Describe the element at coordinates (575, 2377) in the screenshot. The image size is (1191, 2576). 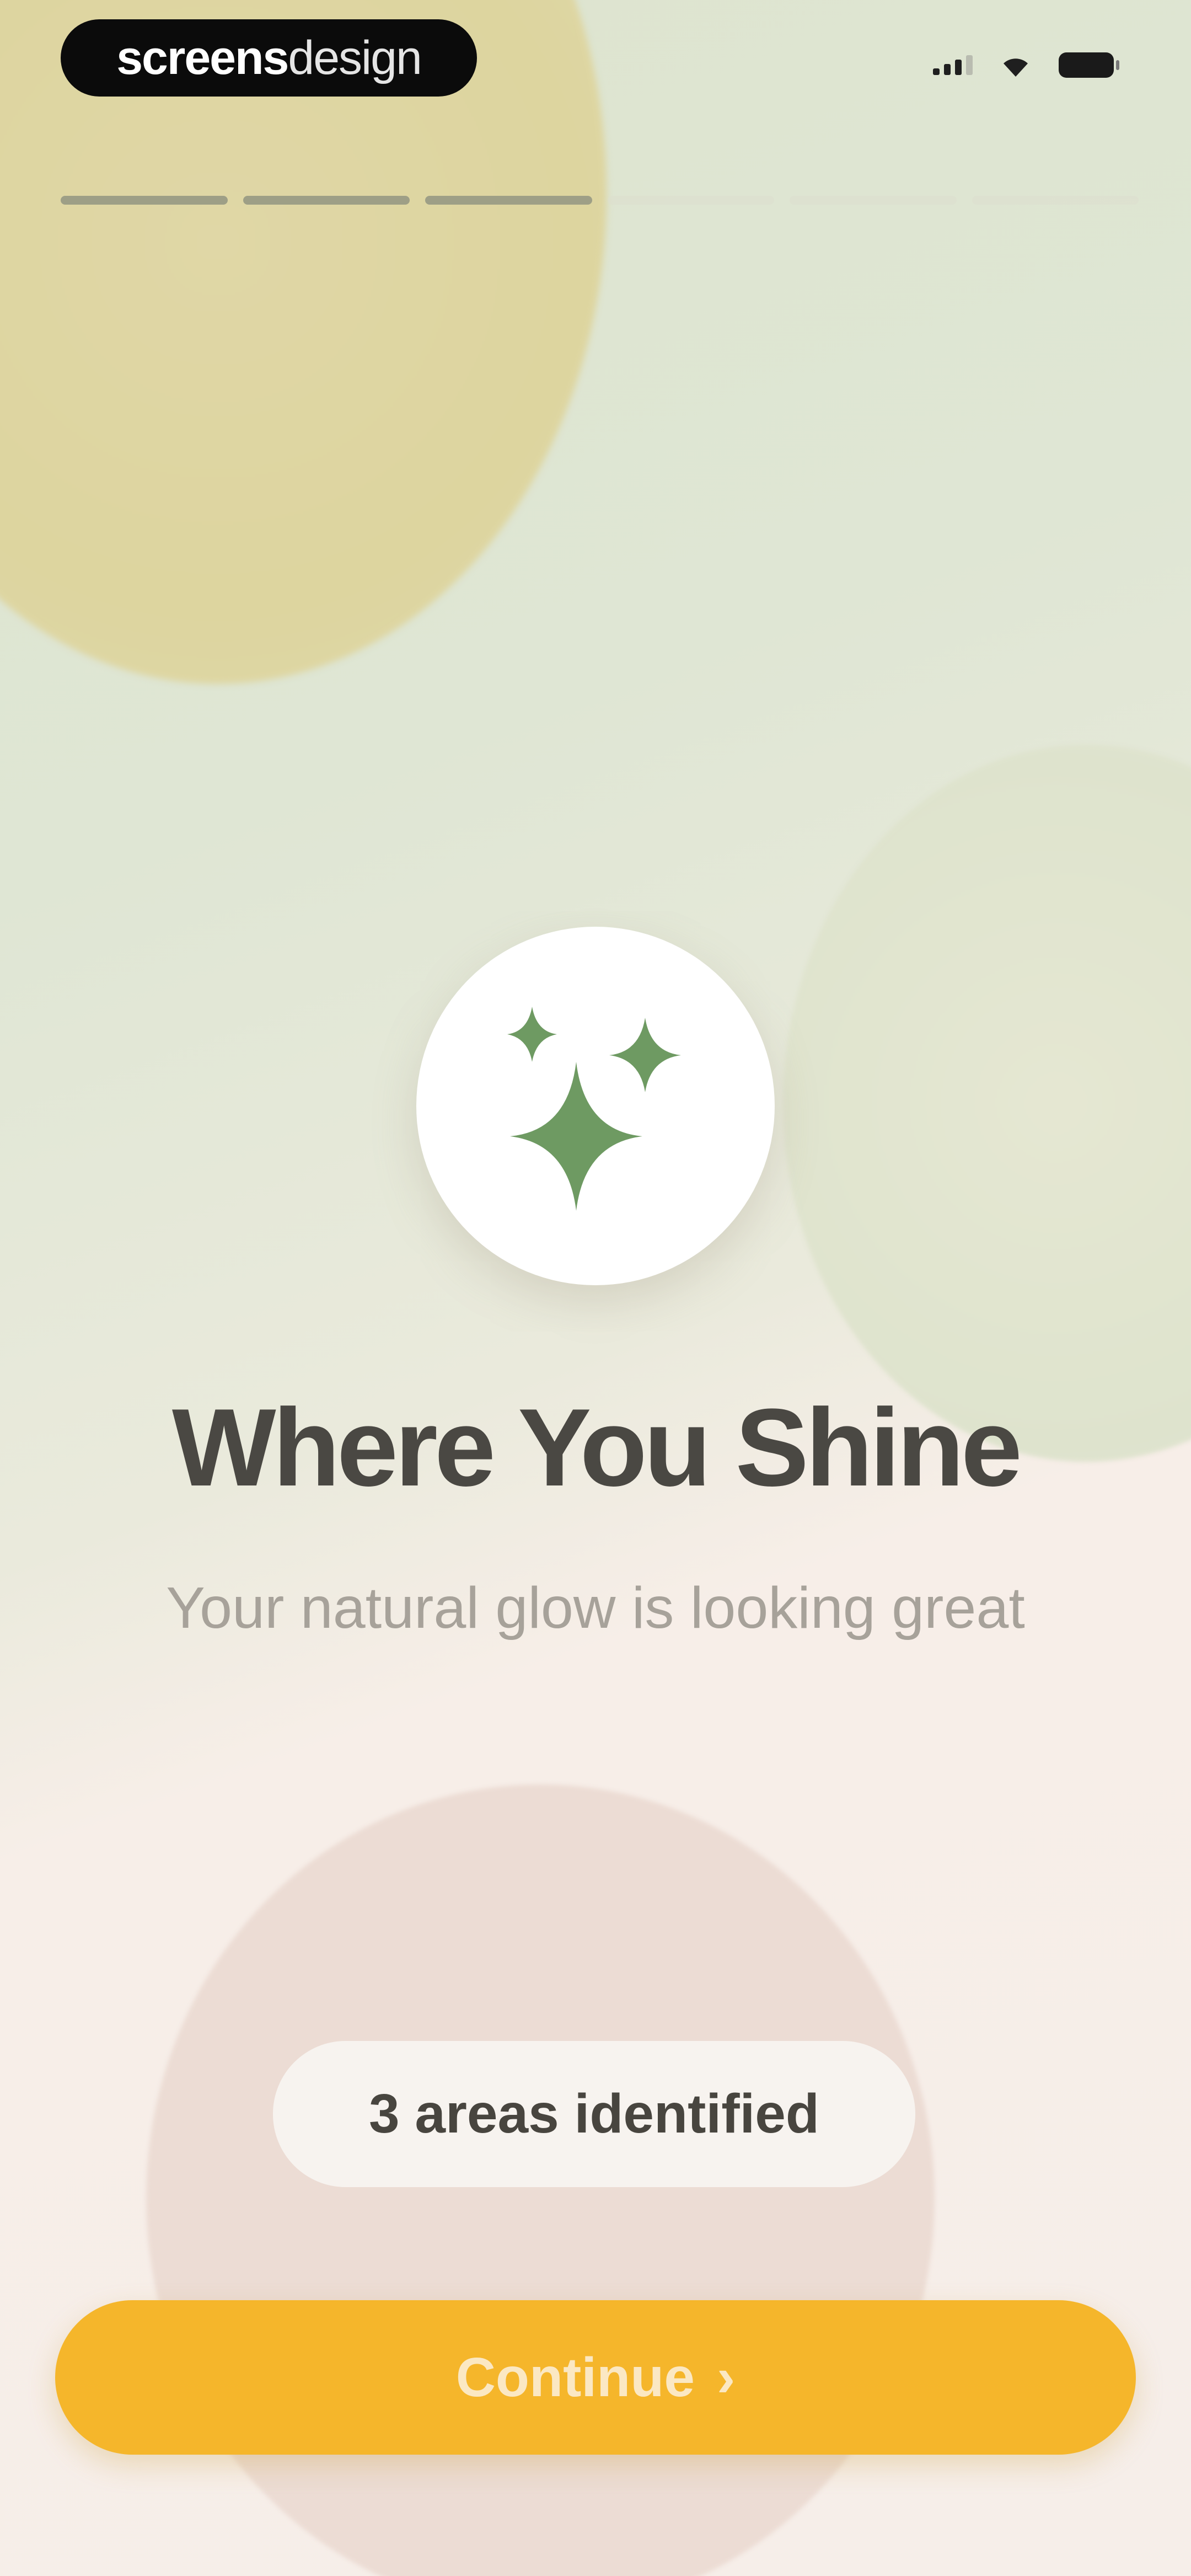
I see `continue-button-label: Continue` at that location.